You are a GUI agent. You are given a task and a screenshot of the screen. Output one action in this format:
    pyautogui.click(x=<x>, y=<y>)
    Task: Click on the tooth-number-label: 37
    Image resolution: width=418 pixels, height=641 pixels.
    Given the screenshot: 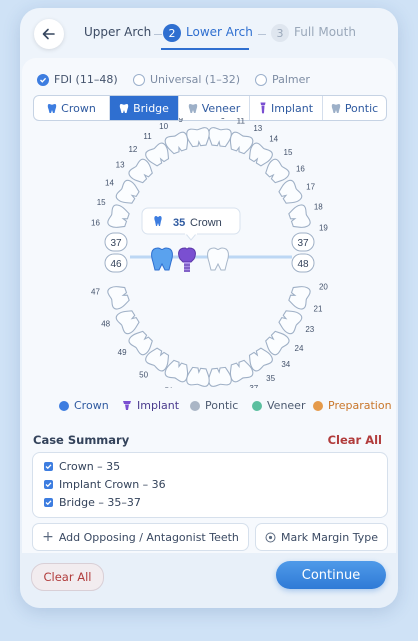 What is the action you would take?
    pyautogui.click(x=253, y=386)
    